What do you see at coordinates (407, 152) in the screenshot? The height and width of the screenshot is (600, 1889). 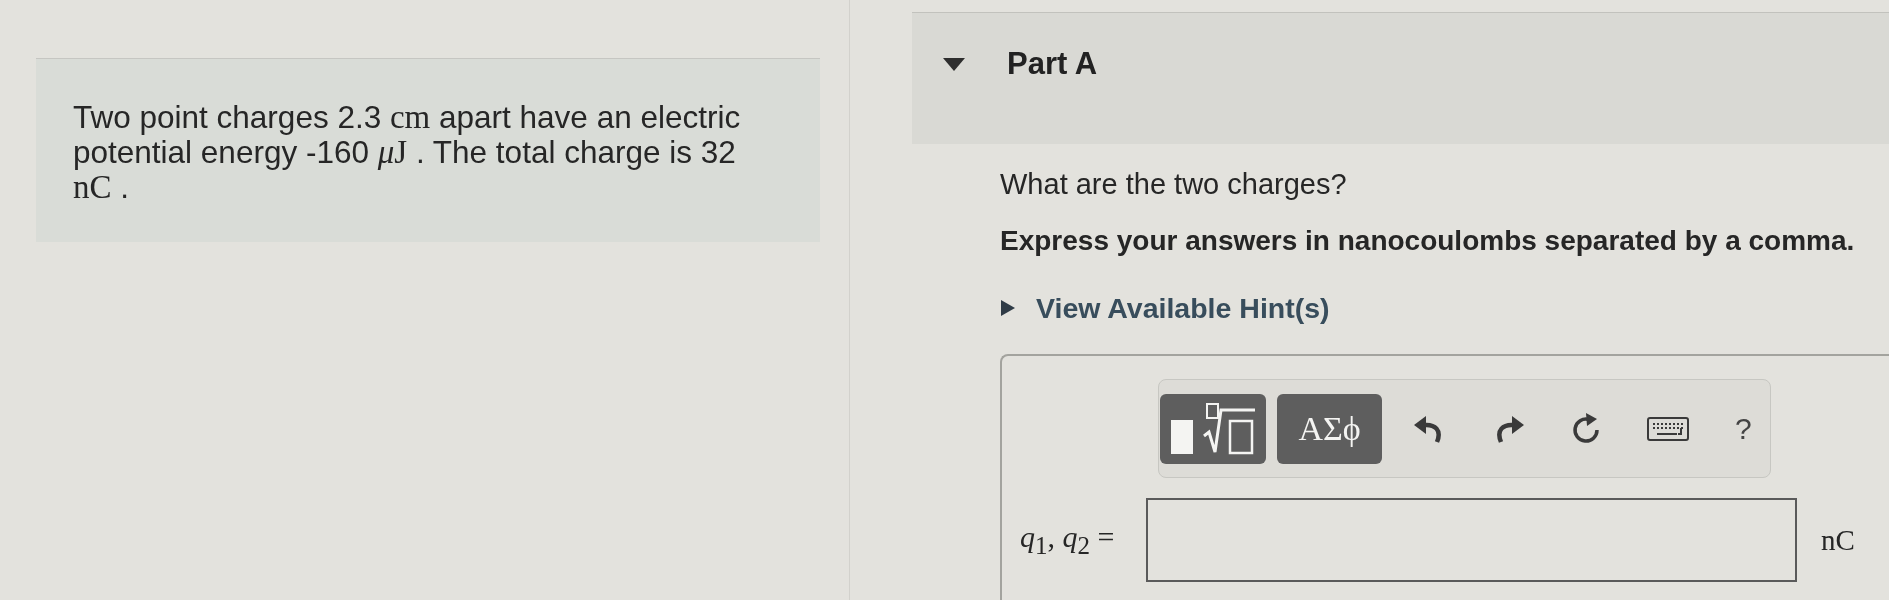 I see `problem-text: Two point charges 2.3 cm apart have an electric potential energy -160 μJ . The total charge is 32 nC .` at bounding box center [407, 152].